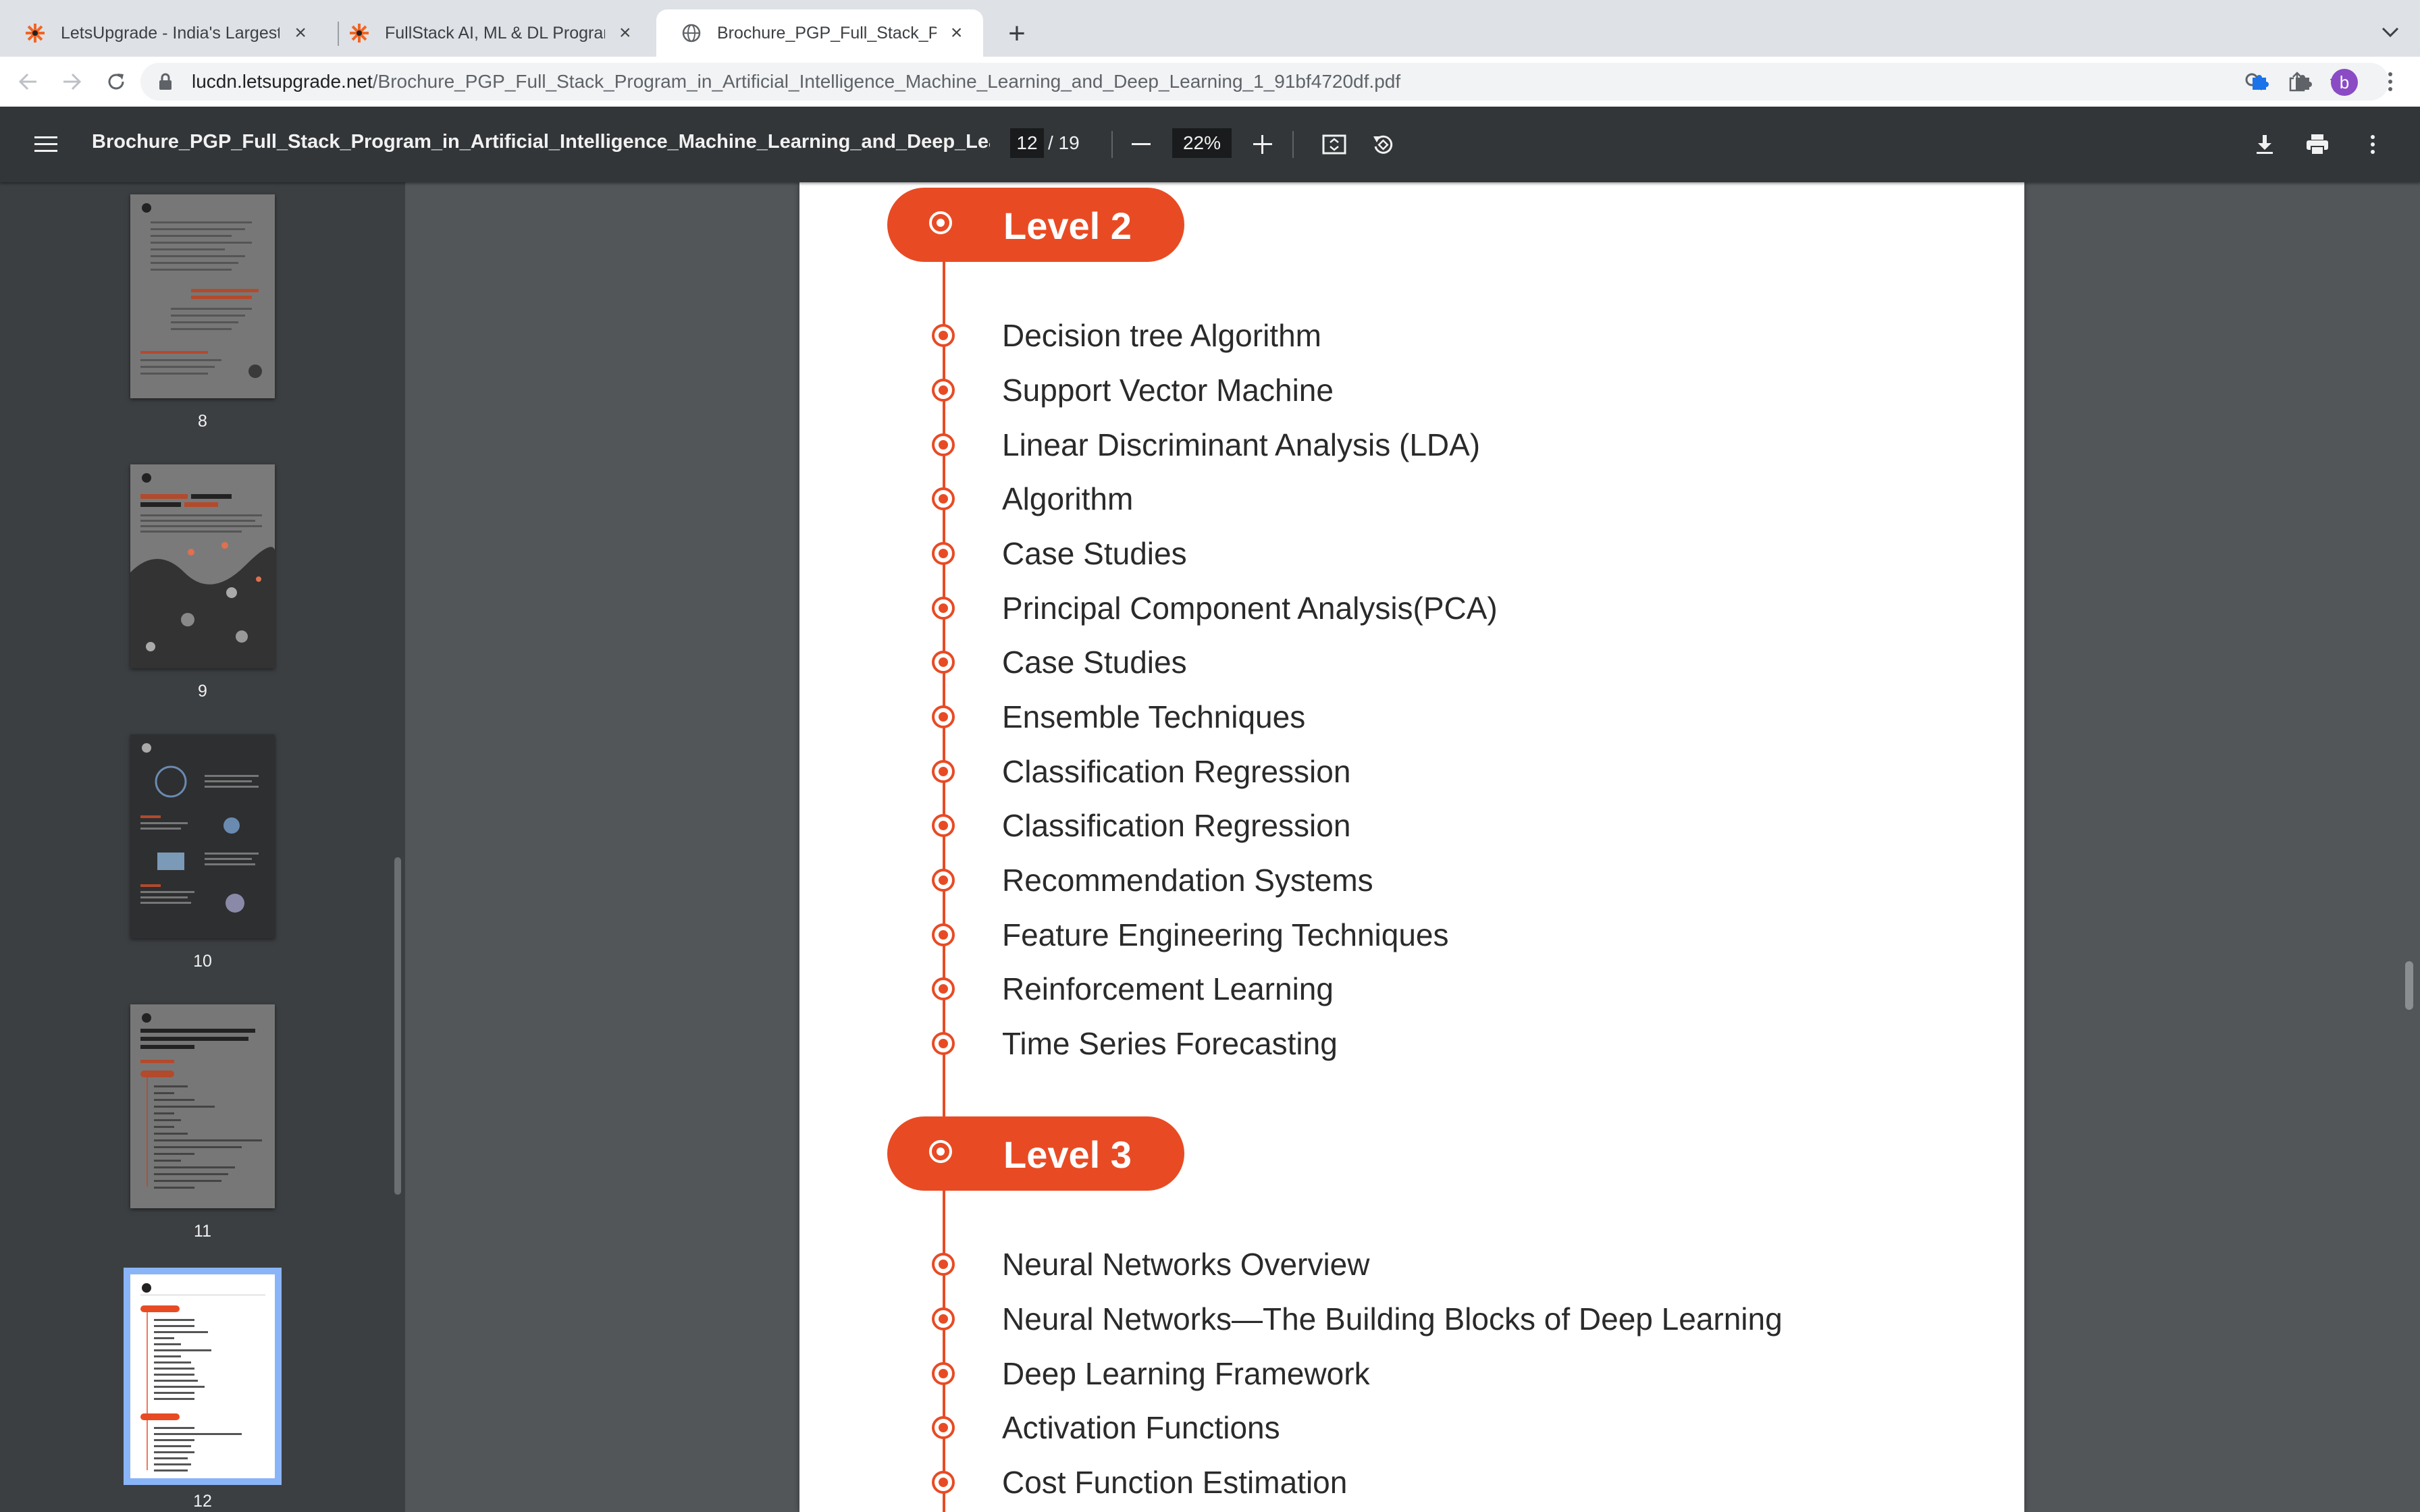 This screenshot has width=2420, height=1512. Describe the element at coordinates (2409, 986) in the screenshot. I see `document-scrollbar` at that location.